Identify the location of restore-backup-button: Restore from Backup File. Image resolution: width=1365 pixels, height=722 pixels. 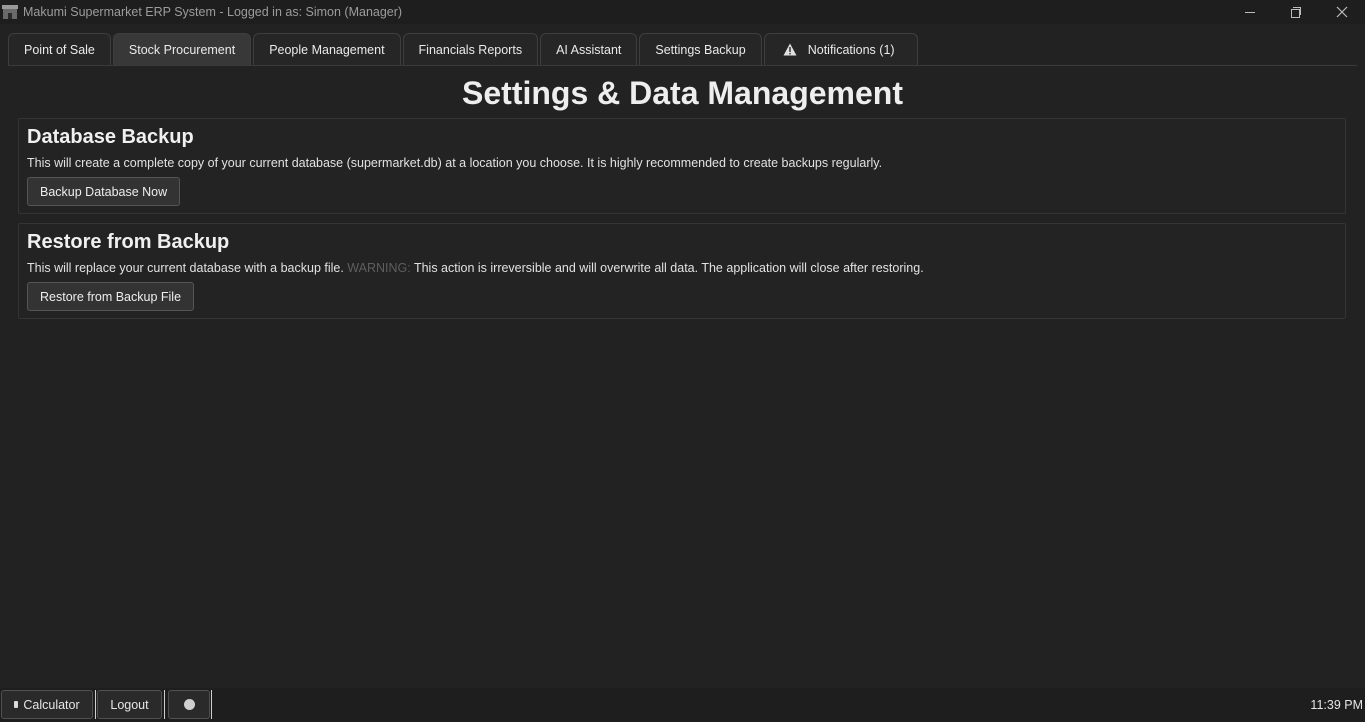
(111, 296).